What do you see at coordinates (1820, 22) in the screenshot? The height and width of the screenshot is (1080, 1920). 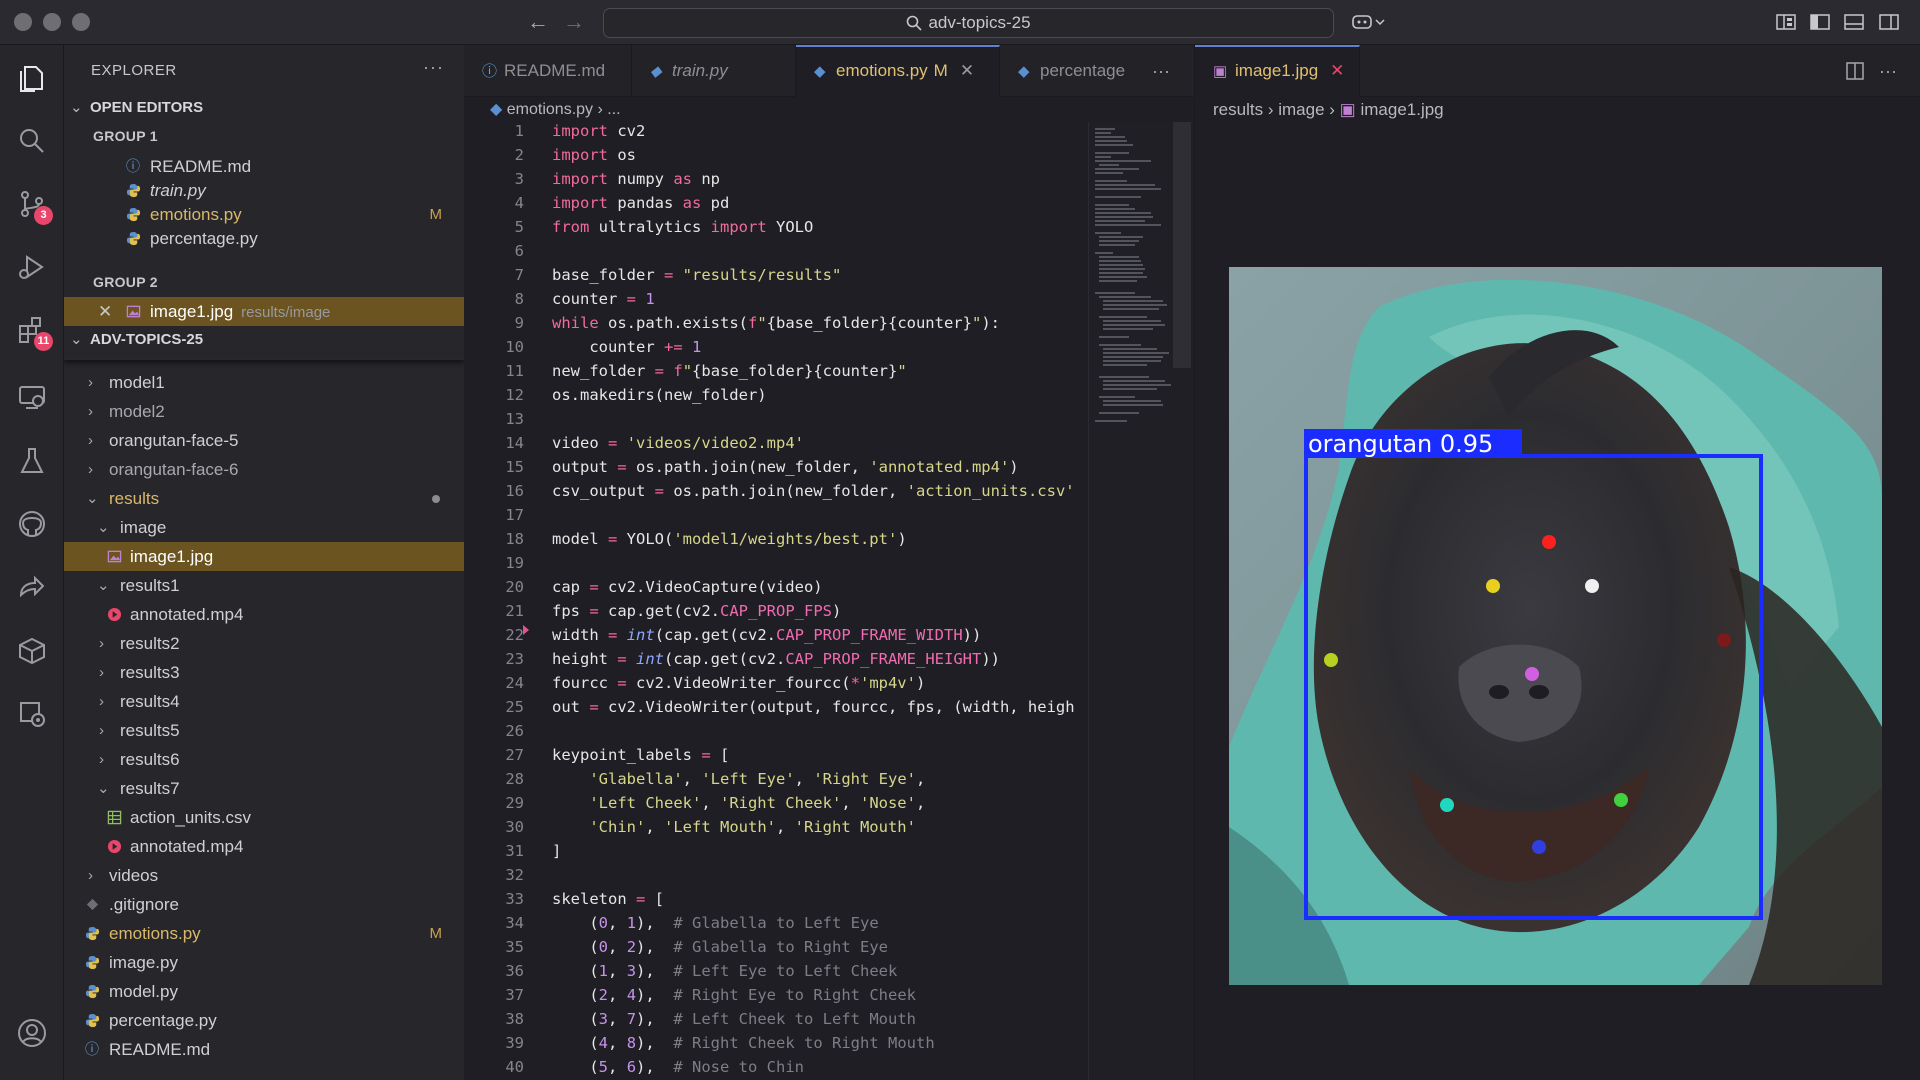 I see `toggle-primary-sidebar-icon` at bounding box center [1820, 22].